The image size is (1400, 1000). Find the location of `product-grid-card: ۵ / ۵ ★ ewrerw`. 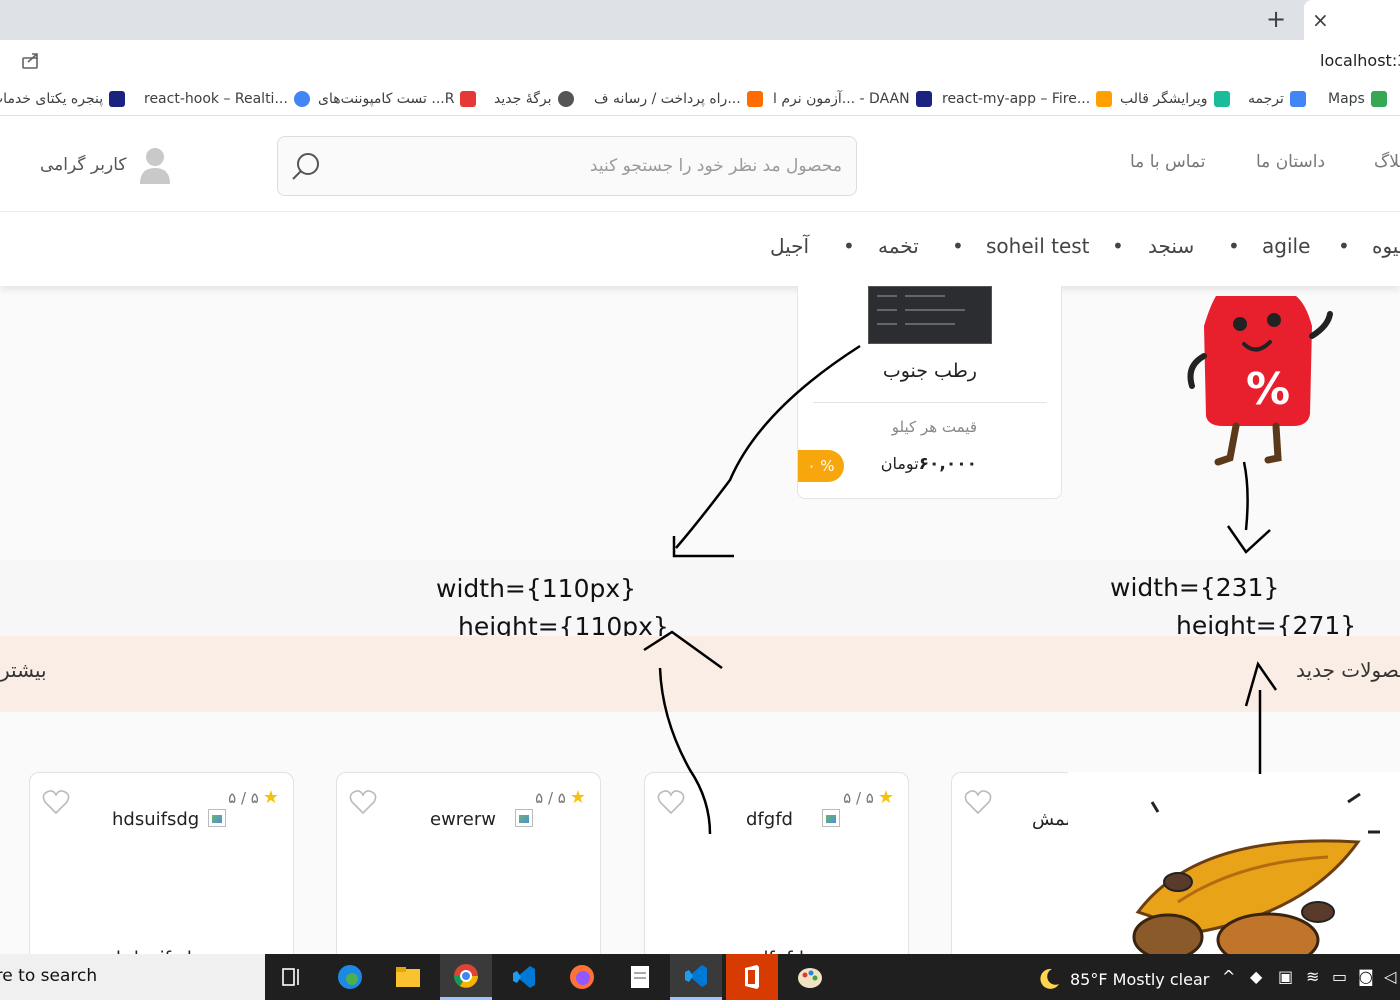

product-grid-card: ۵ / ۵ ★ ewrerw is located at coordinates (468, 867).